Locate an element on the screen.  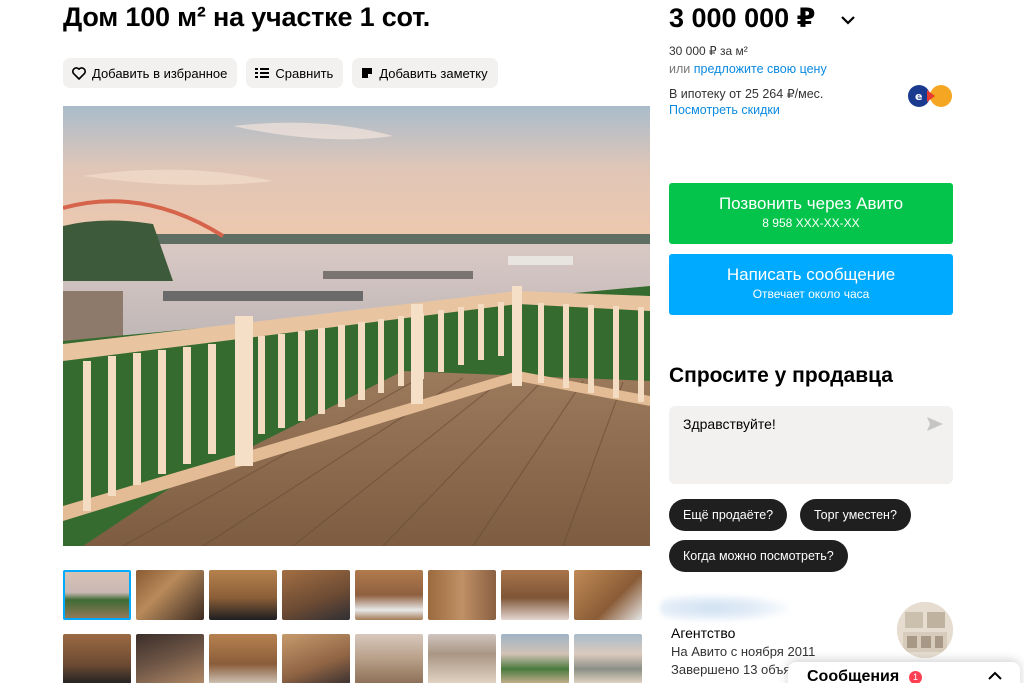
ask-seller-box is located at coordinates (811, 445).